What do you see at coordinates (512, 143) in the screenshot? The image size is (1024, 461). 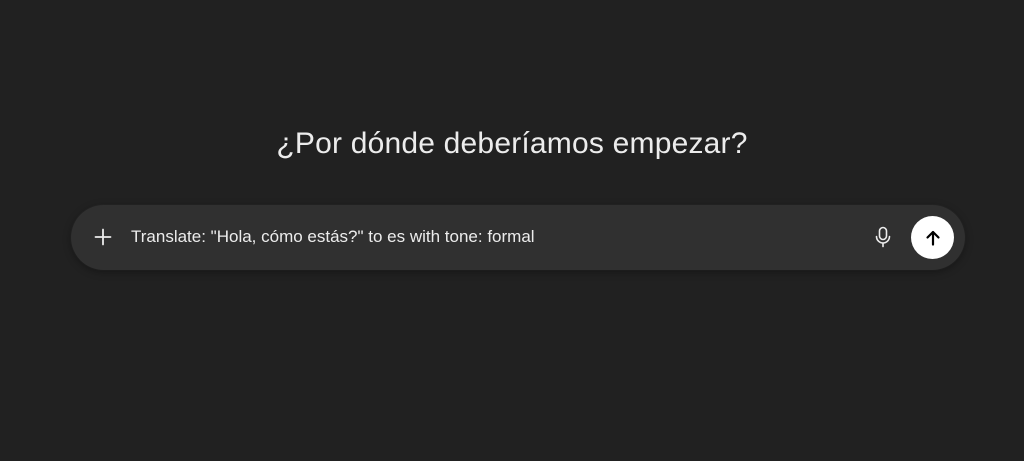 I see `page-title: ¿Por dónde deberíamos empezar?` at bounding box center [512, 143].